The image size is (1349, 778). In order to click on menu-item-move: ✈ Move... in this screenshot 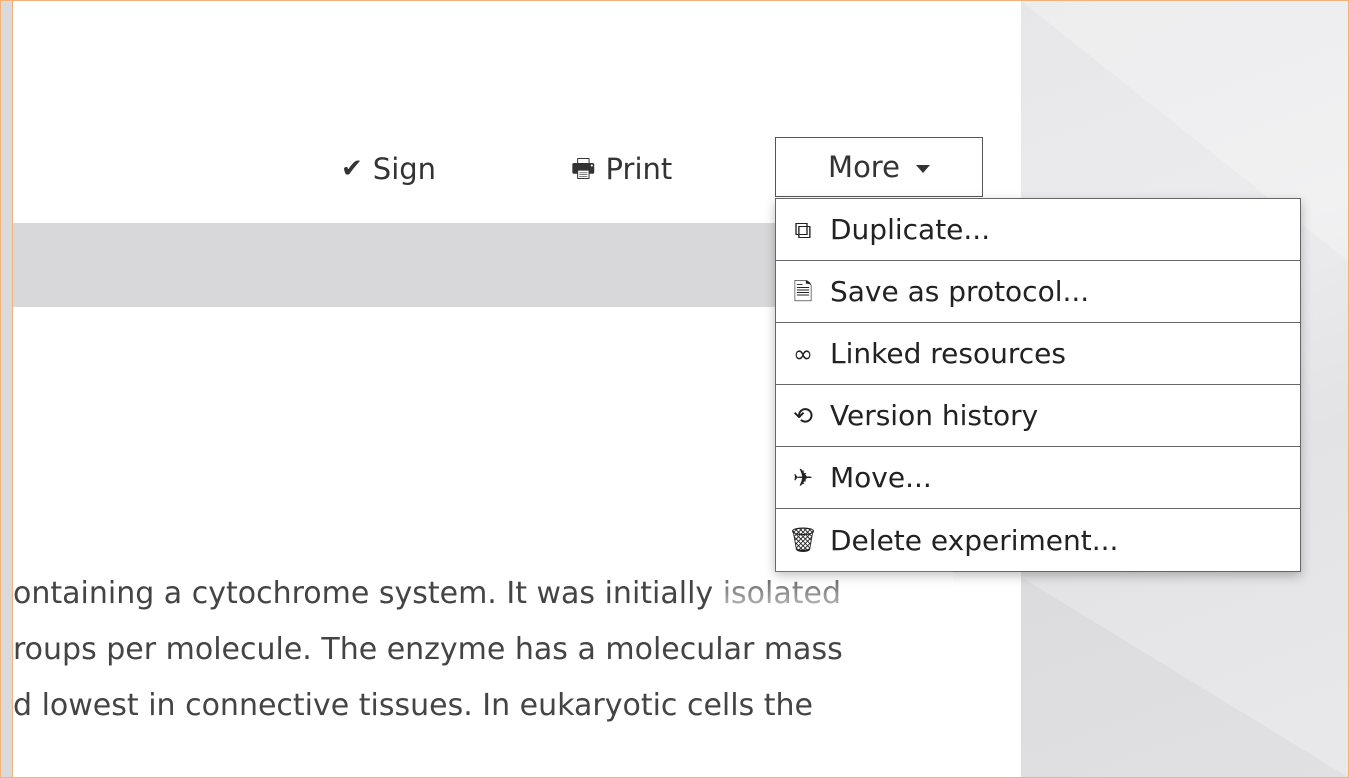, I will do `click(1038, 478)`.